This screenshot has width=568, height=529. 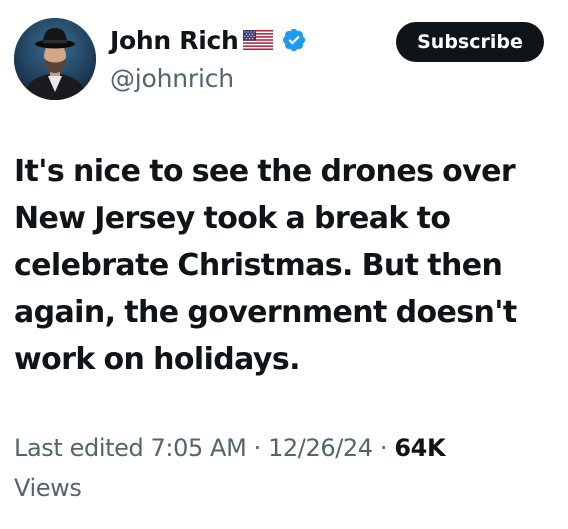 I want to click on edited-timestamp: Last edited 7:05 AM · 12/26/24, so click(x=193, y=448).